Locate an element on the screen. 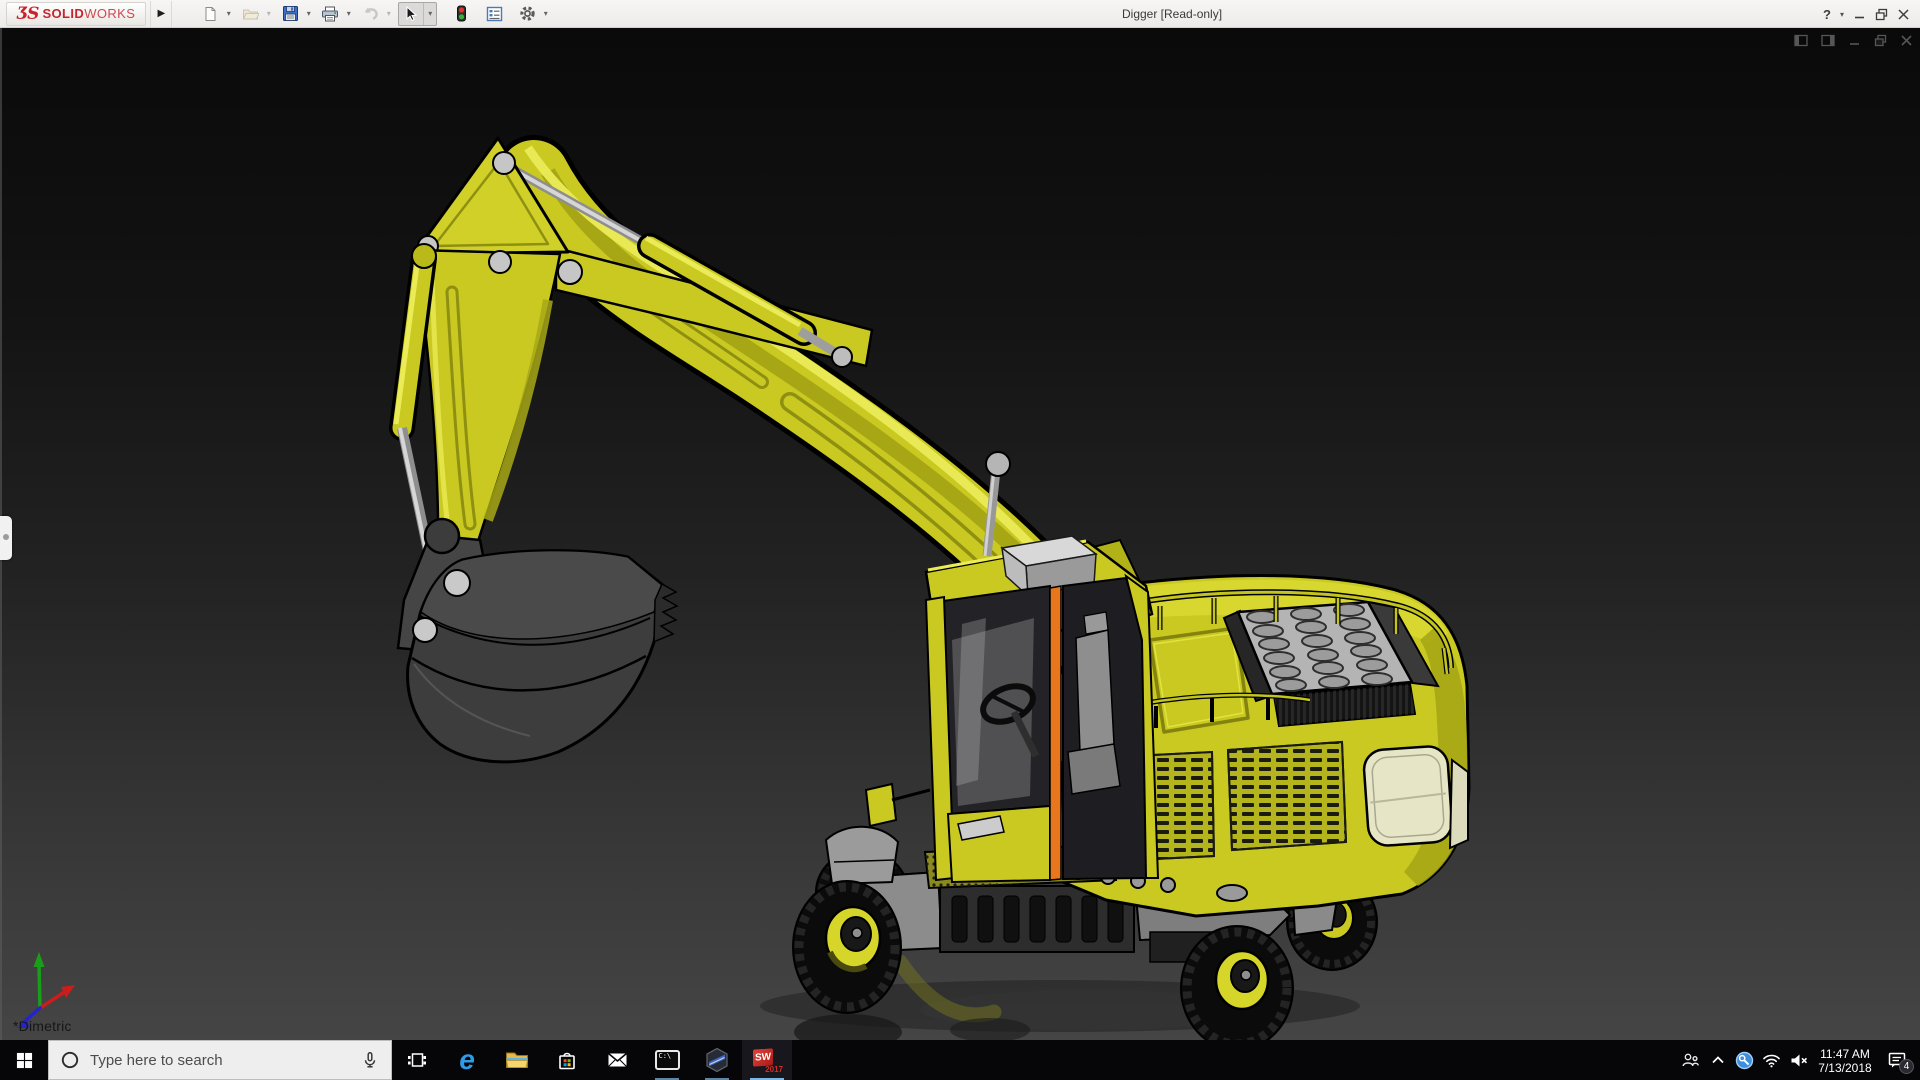 The image size is (1920, 1080). undo-button is located at coordinates (370, 14).